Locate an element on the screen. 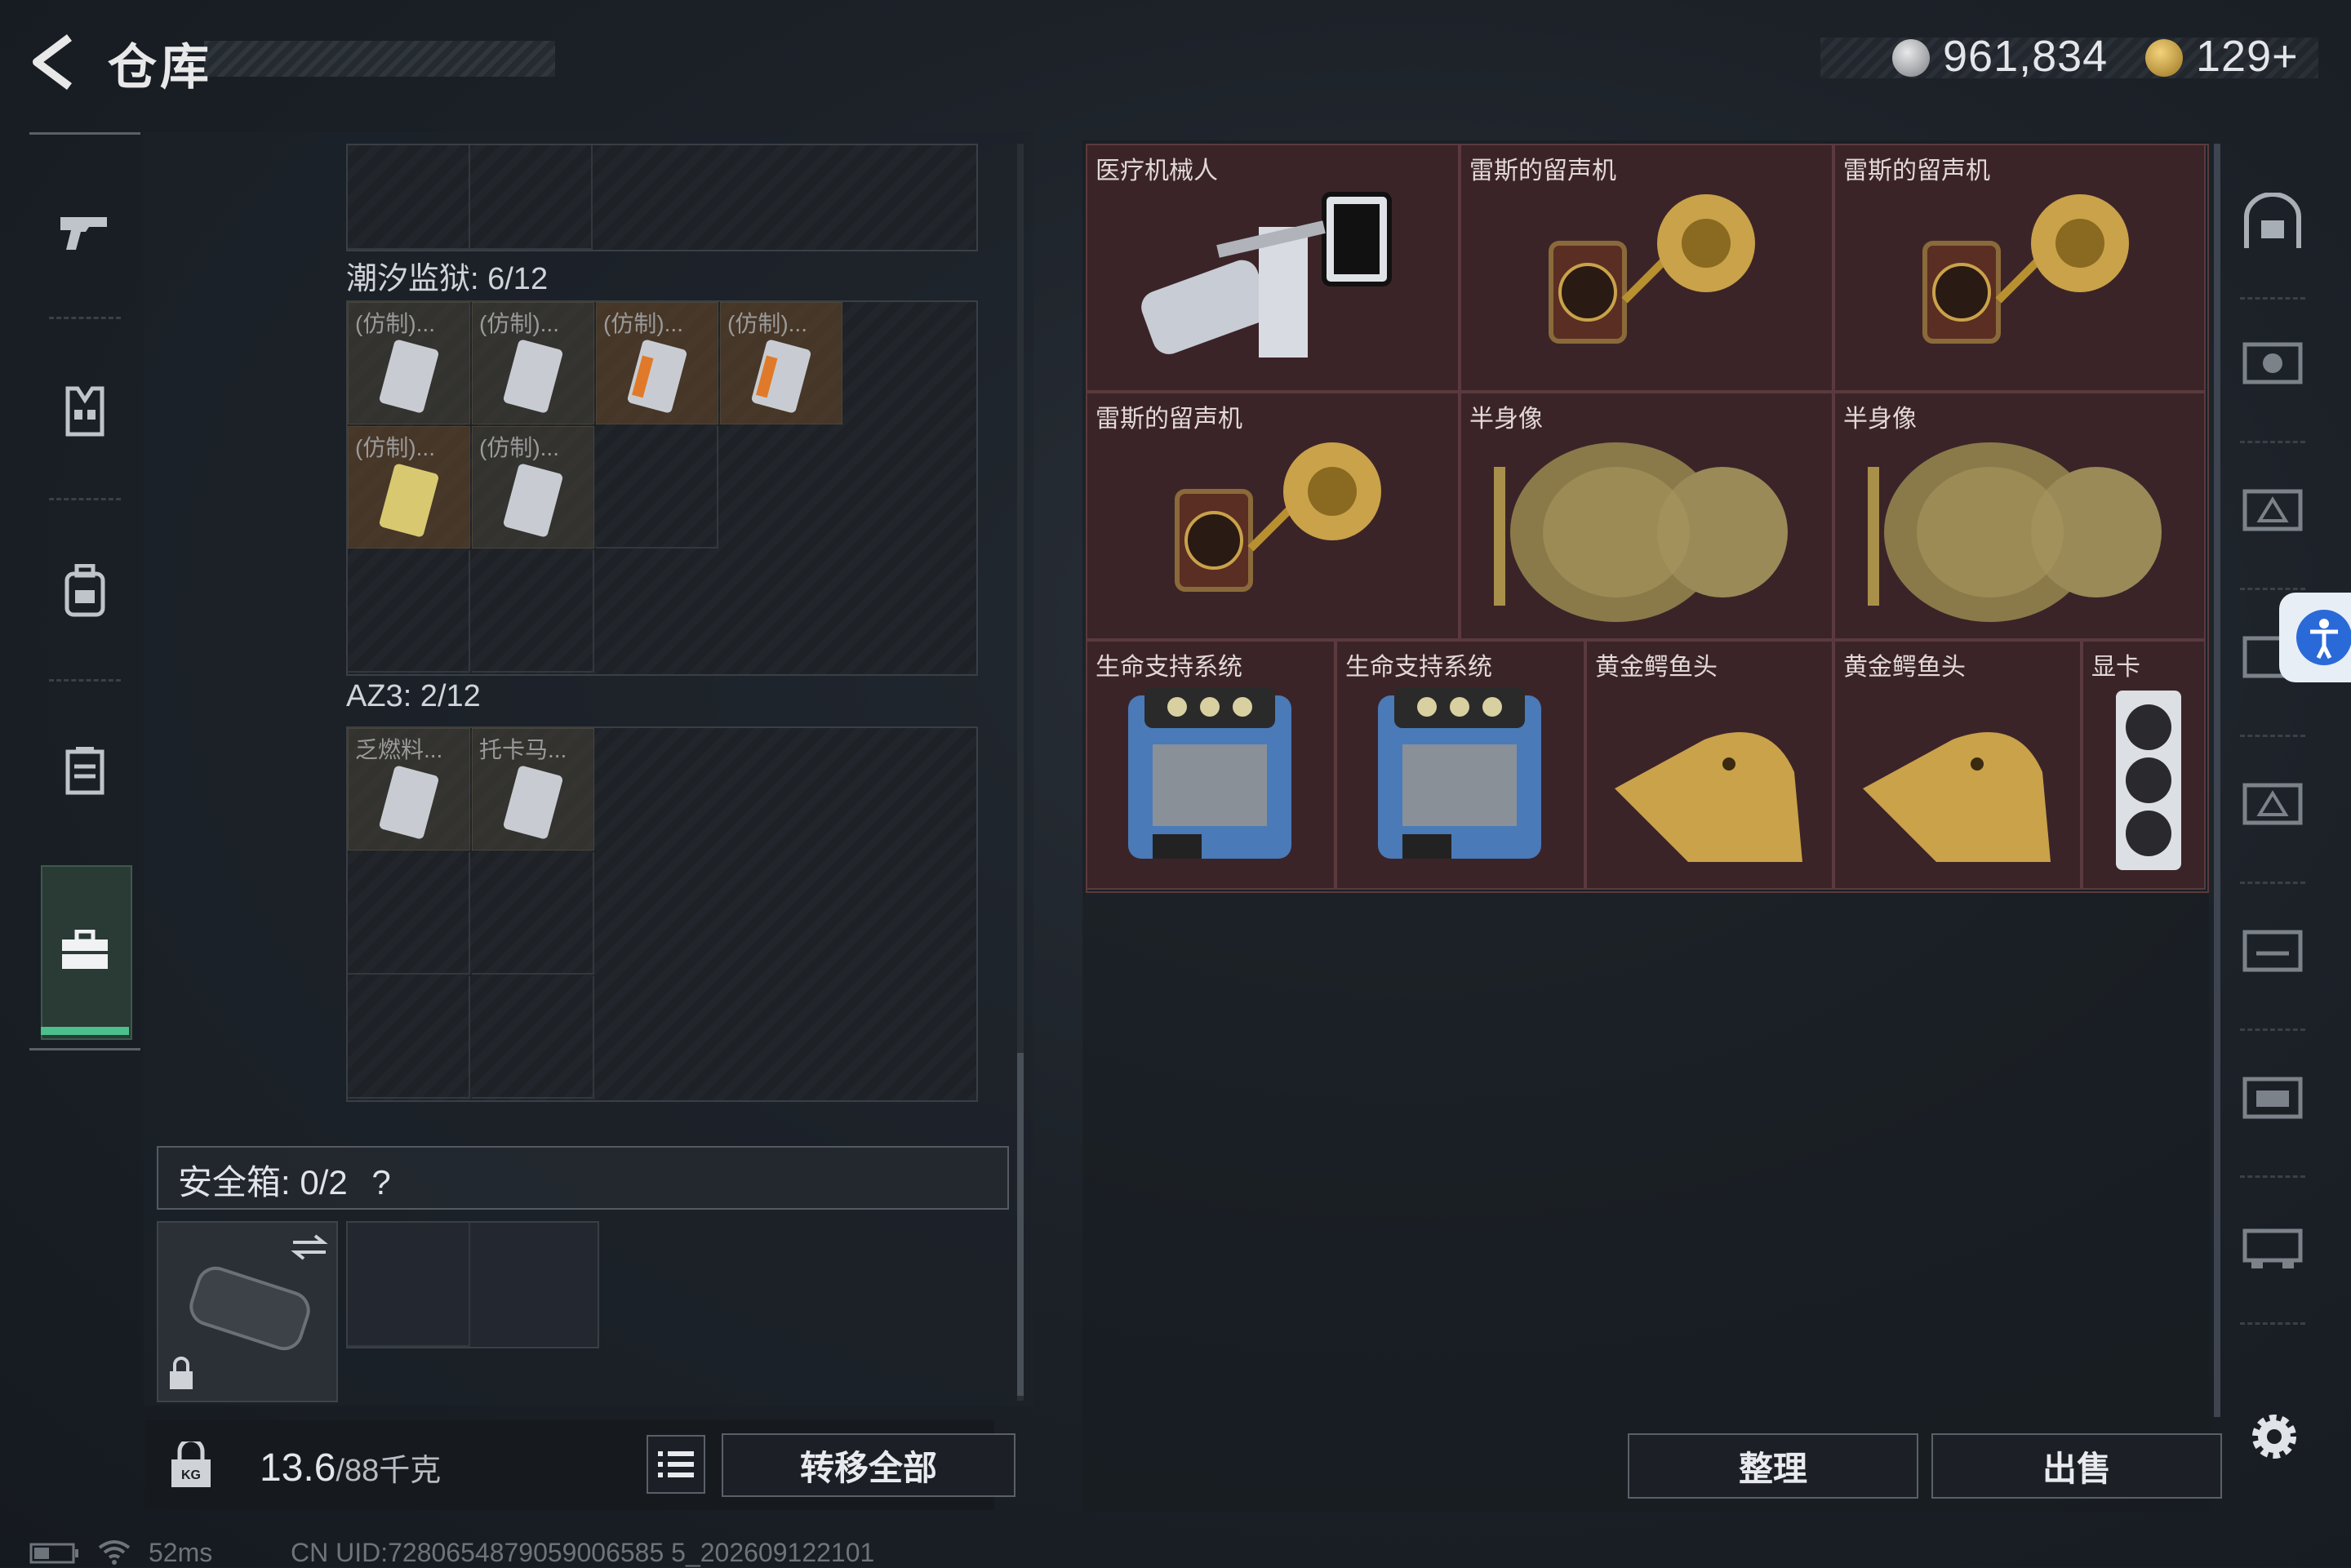 The image size is (2351, 1568). container-icon is located at coordinates (84, 771).